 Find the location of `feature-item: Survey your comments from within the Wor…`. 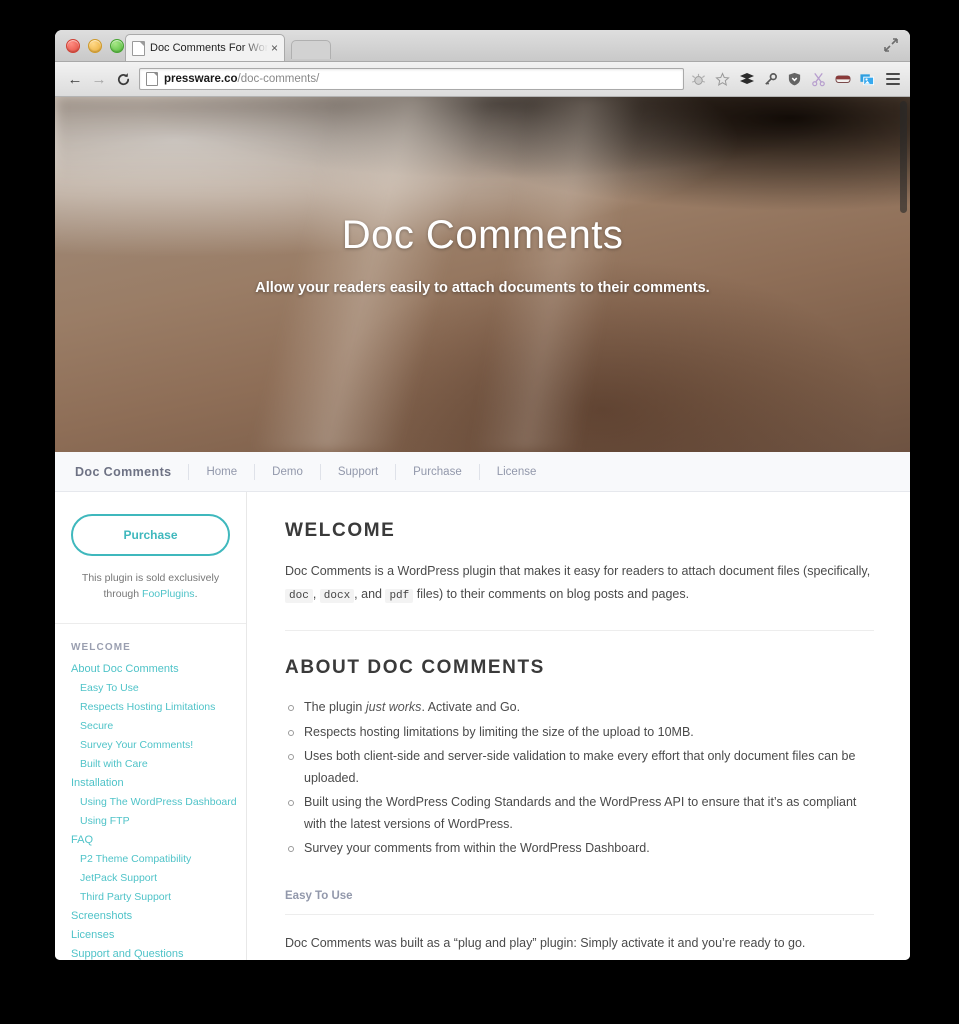

feature-item: Survey your comments from within the Wor… is located at coordinates (579, 849).